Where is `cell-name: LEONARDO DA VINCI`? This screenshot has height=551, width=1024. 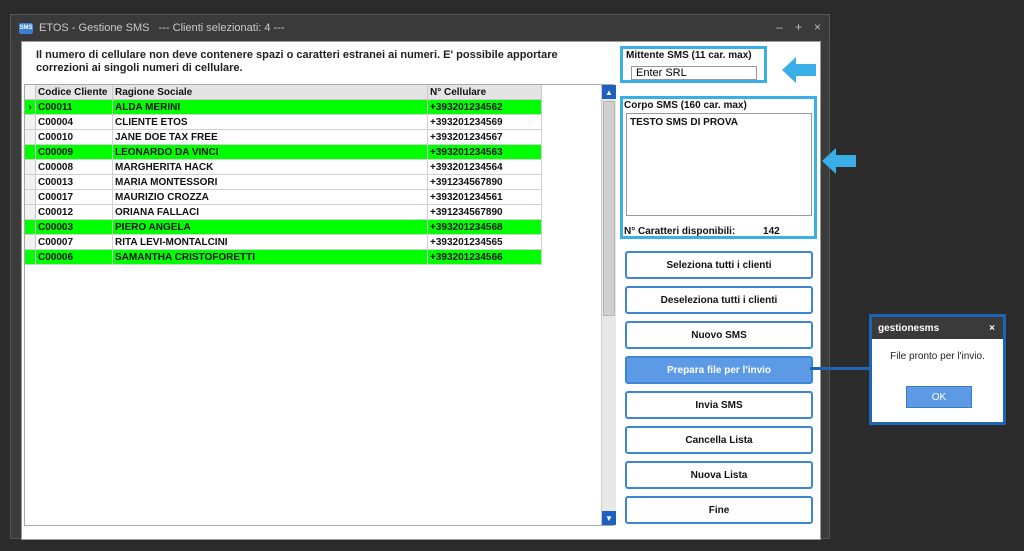 cell-name: LEONARDO DA VINCI is located at coordinates (270, 152).